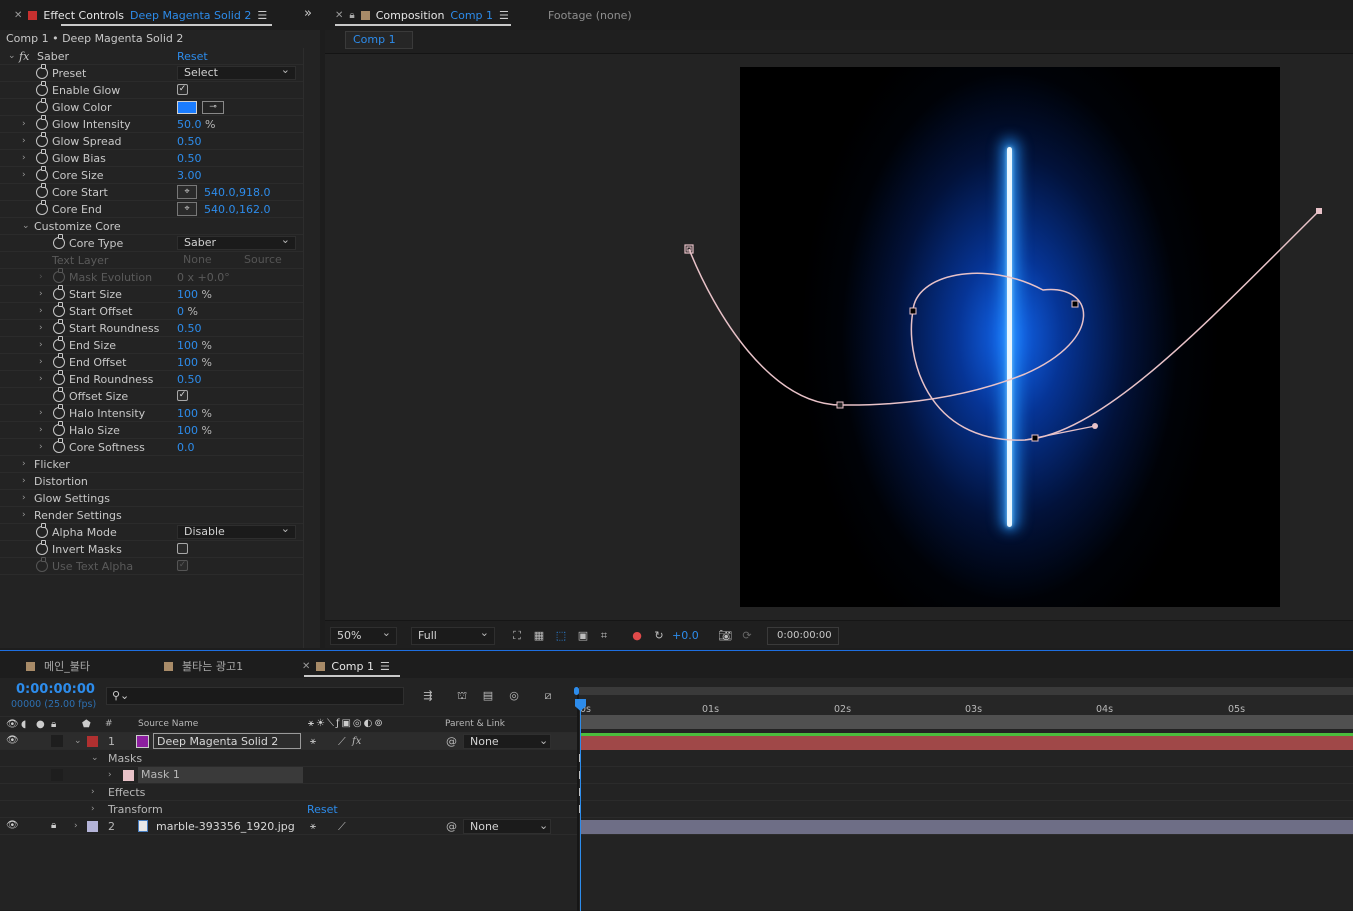  What do you see at coordinates (187, 430) in the screenshot?
I see `halo-size-value: 100` at bounding box center [187, 430].